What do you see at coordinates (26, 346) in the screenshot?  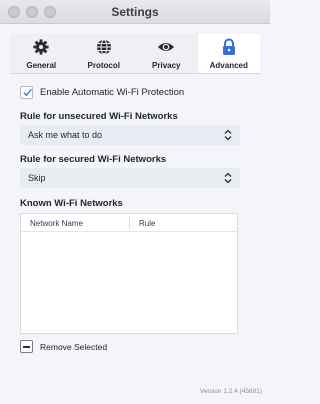 I see `remove-icon` at bounding box center [26, 346].